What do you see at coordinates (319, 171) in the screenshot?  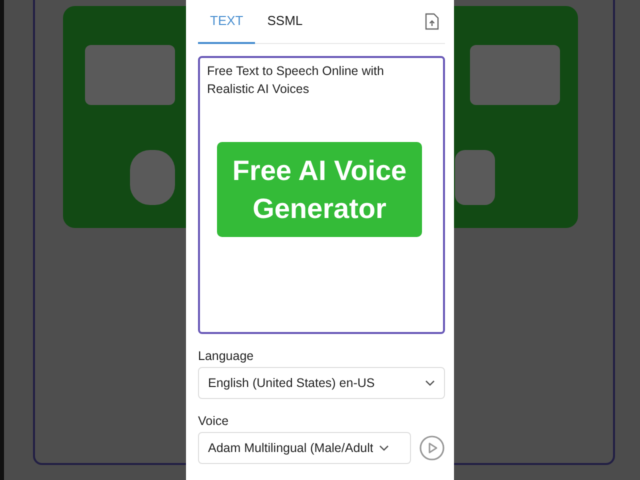 I see `banner-text: Free AI Voice` at bounding box center [319, 171].